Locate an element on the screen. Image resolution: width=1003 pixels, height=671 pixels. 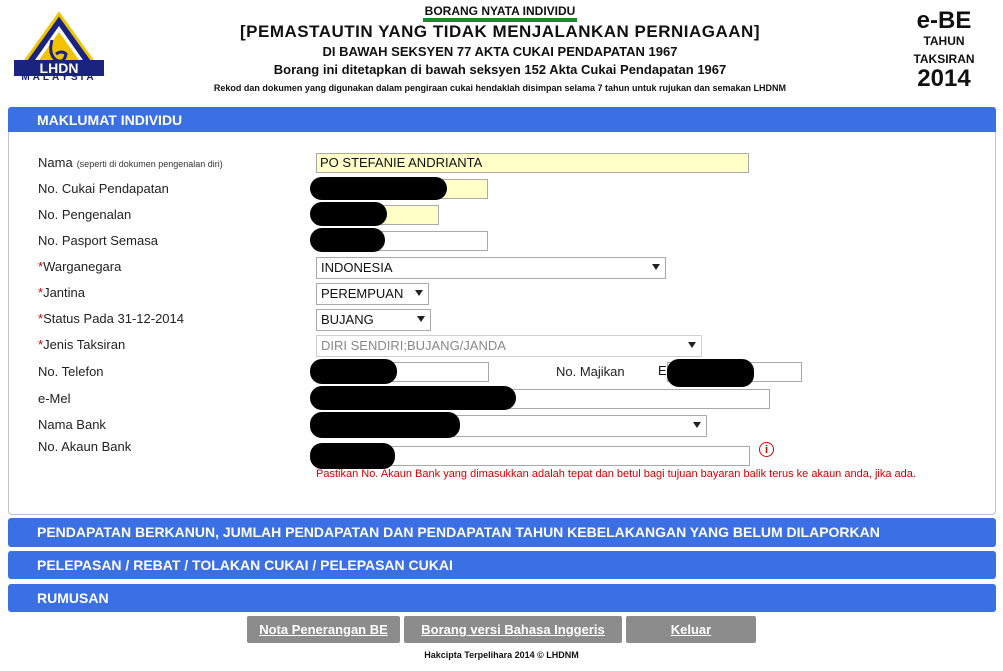
redaction-pasport is located at coordinates (347, 240).